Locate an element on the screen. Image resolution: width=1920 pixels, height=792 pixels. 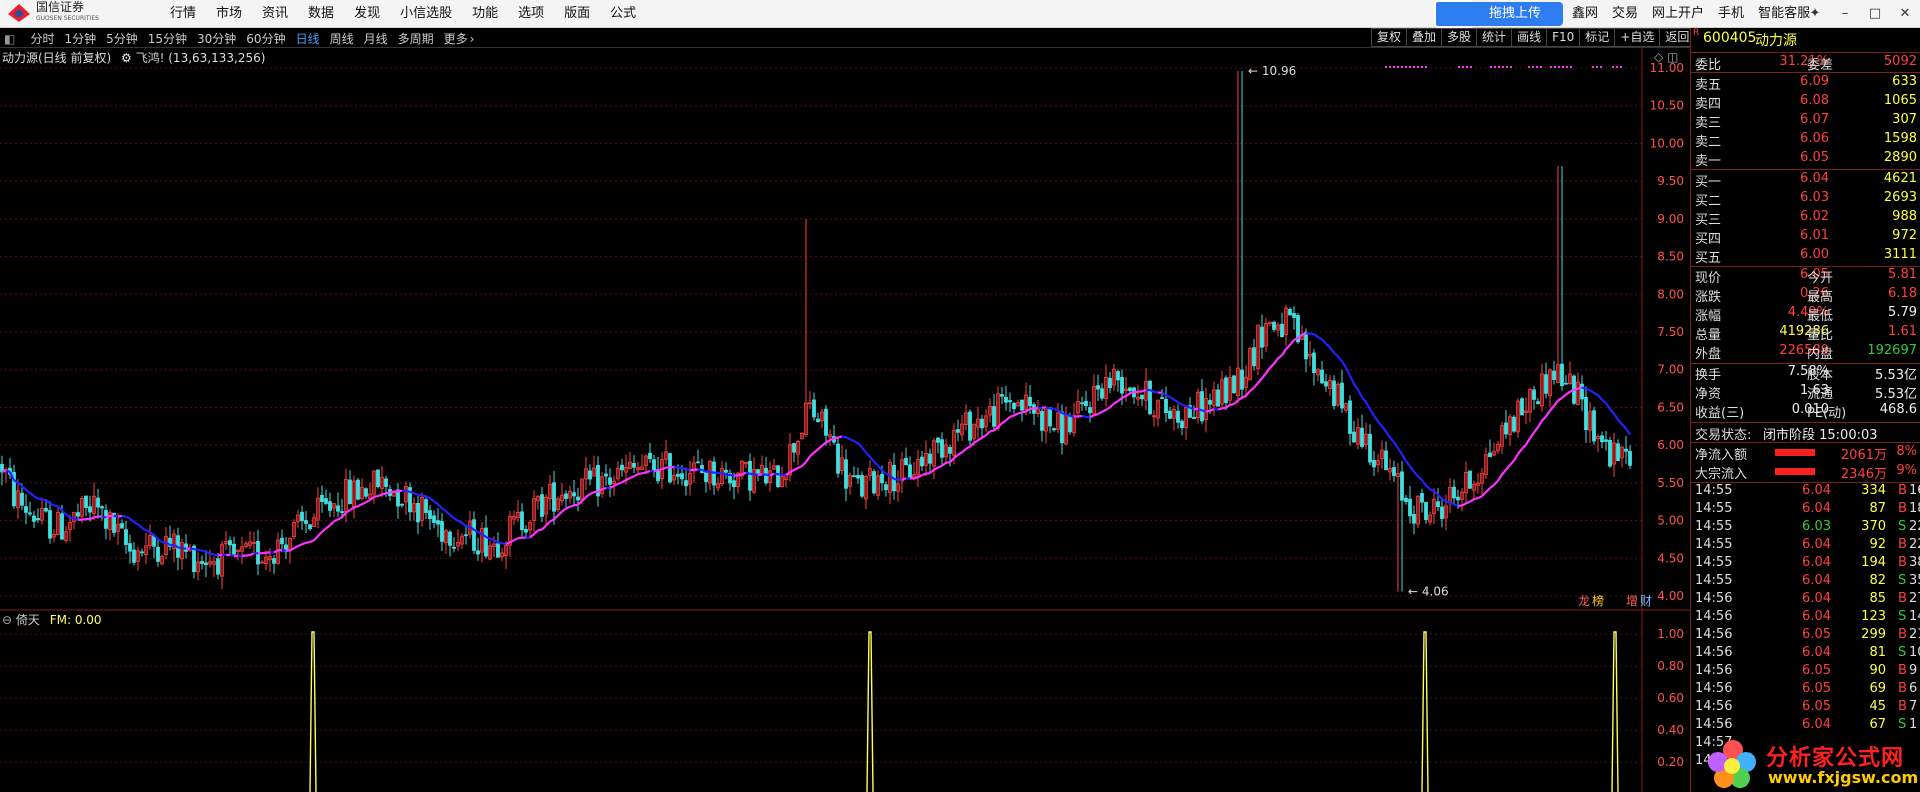
menu-item-5: 小信选股 is located at coordinates (426, 13).